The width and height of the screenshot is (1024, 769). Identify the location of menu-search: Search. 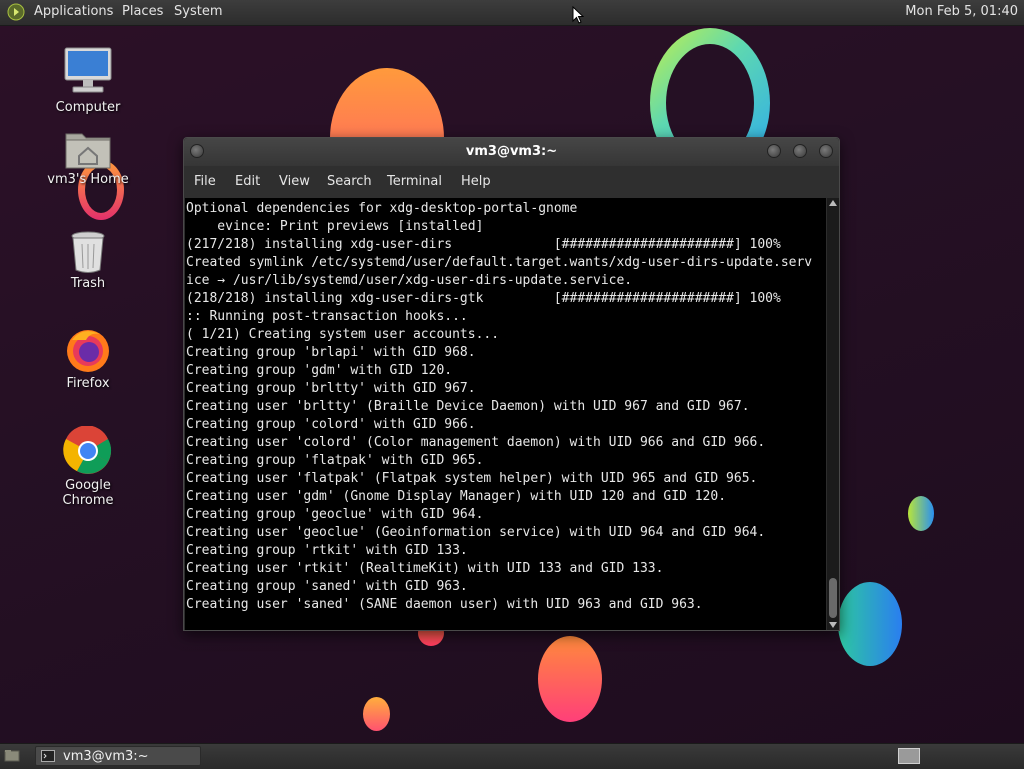
(349, 181).